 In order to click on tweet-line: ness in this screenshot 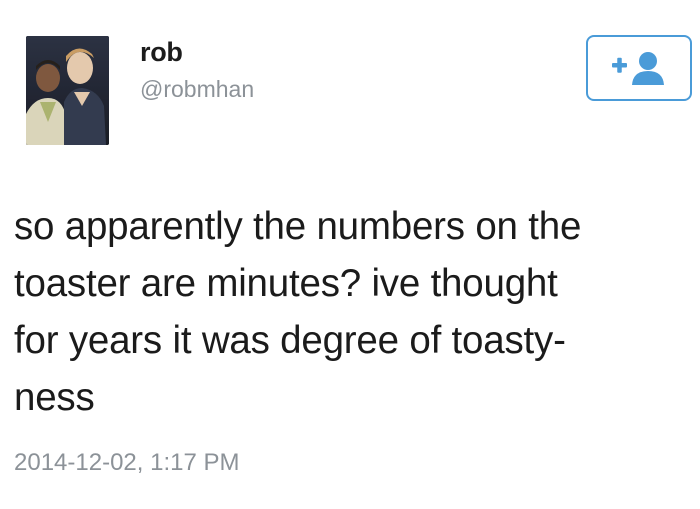, I will do `click(54, 397)`.